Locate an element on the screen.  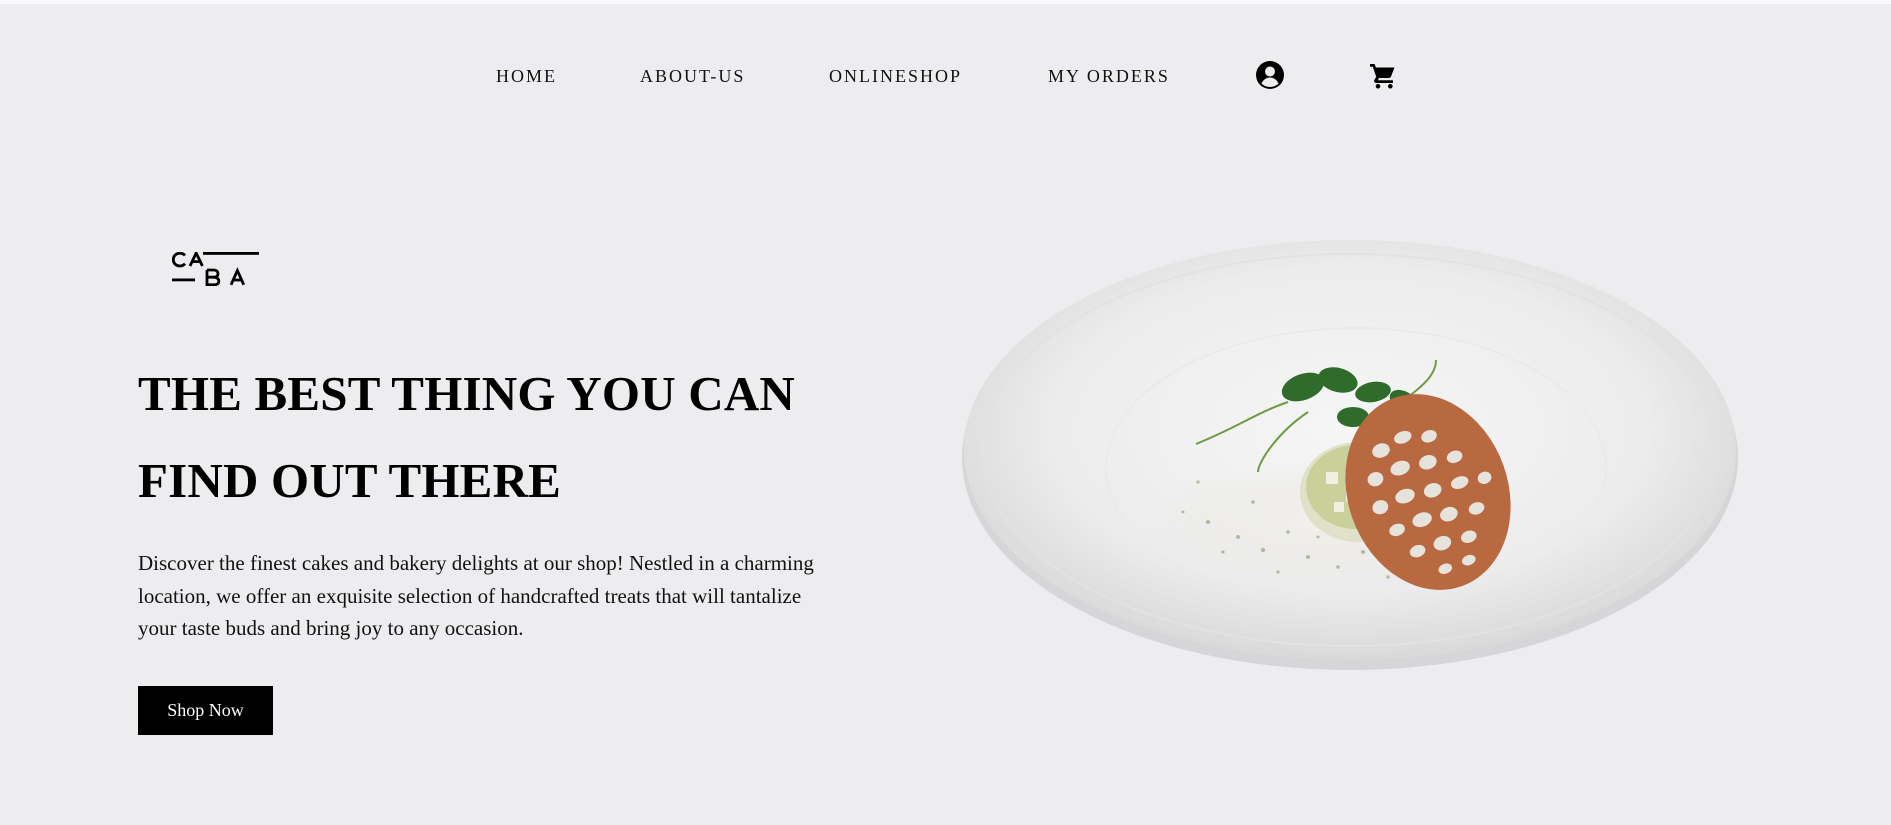
nav-about-us-link: ABOUT-US is located at coordinates (692, 76).